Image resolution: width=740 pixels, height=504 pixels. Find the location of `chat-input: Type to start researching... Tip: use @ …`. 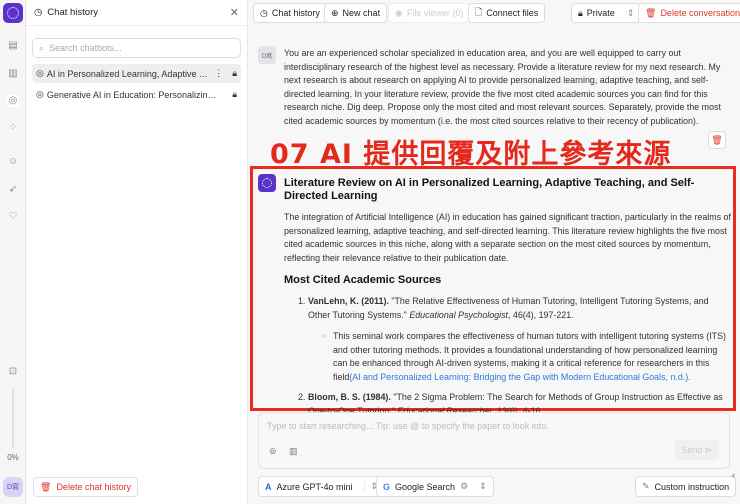

chat-input: Type to start researching... Tip: use @ … is located at coordinates (494, 440).